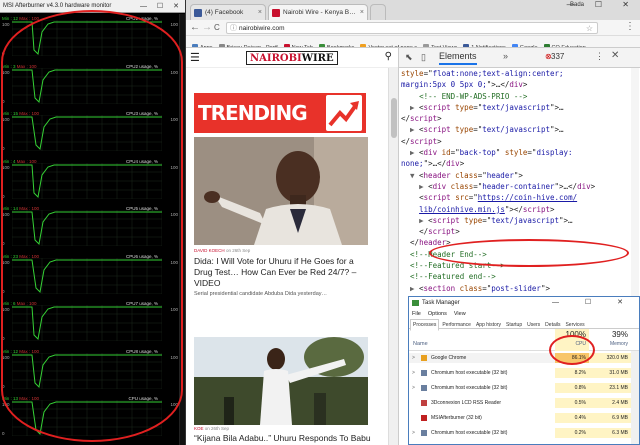 The image size is (640, 445). Describe the element at coordinates (477, 153) in the screenshot. I see `code-token: back-top` at that location.